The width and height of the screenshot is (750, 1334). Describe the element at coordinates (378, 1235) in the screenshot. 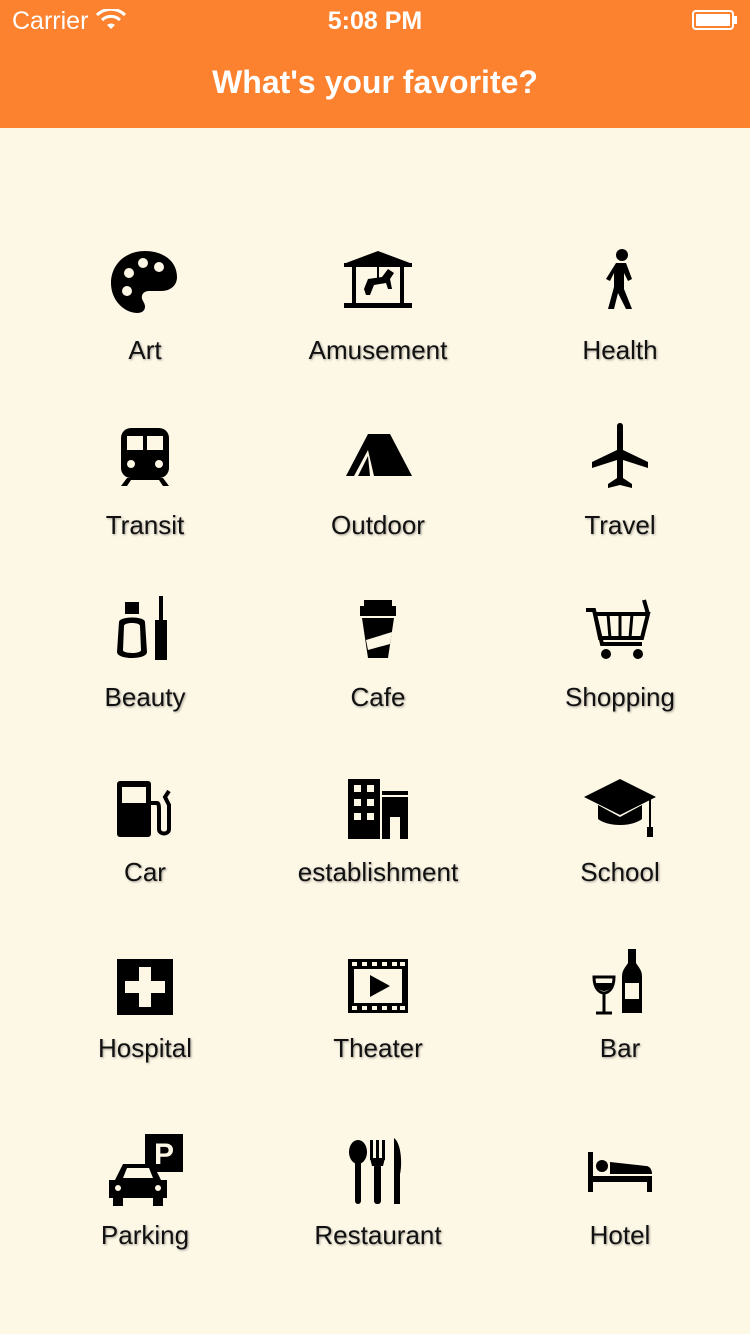

I see `category-label: Restaurant` at that location.